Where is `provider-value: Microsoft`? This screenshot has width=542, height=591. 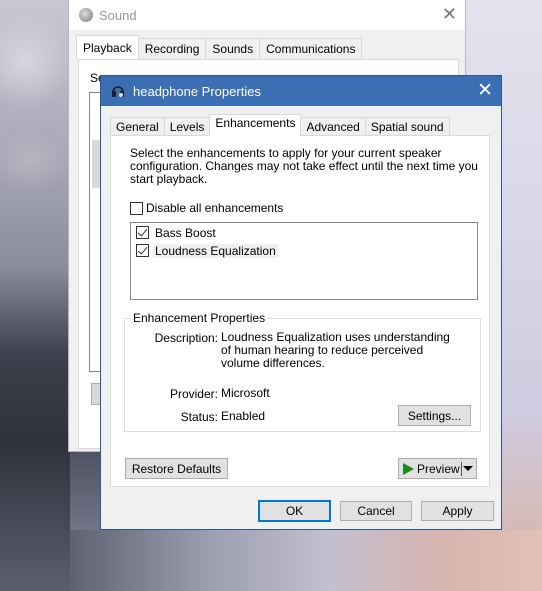 provider-value: Microsoft is located at coordinates (245, 393).